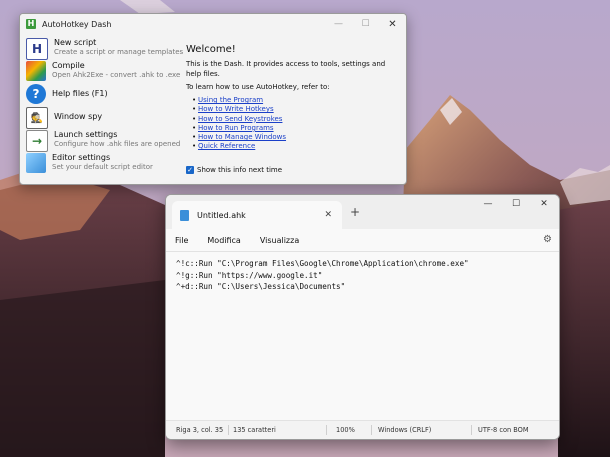 This screenshot has height=457, width=610. Describe the element at coordinates (211, 49) in the screenshot. I see `welcome-heading: Welcome!` at that location.